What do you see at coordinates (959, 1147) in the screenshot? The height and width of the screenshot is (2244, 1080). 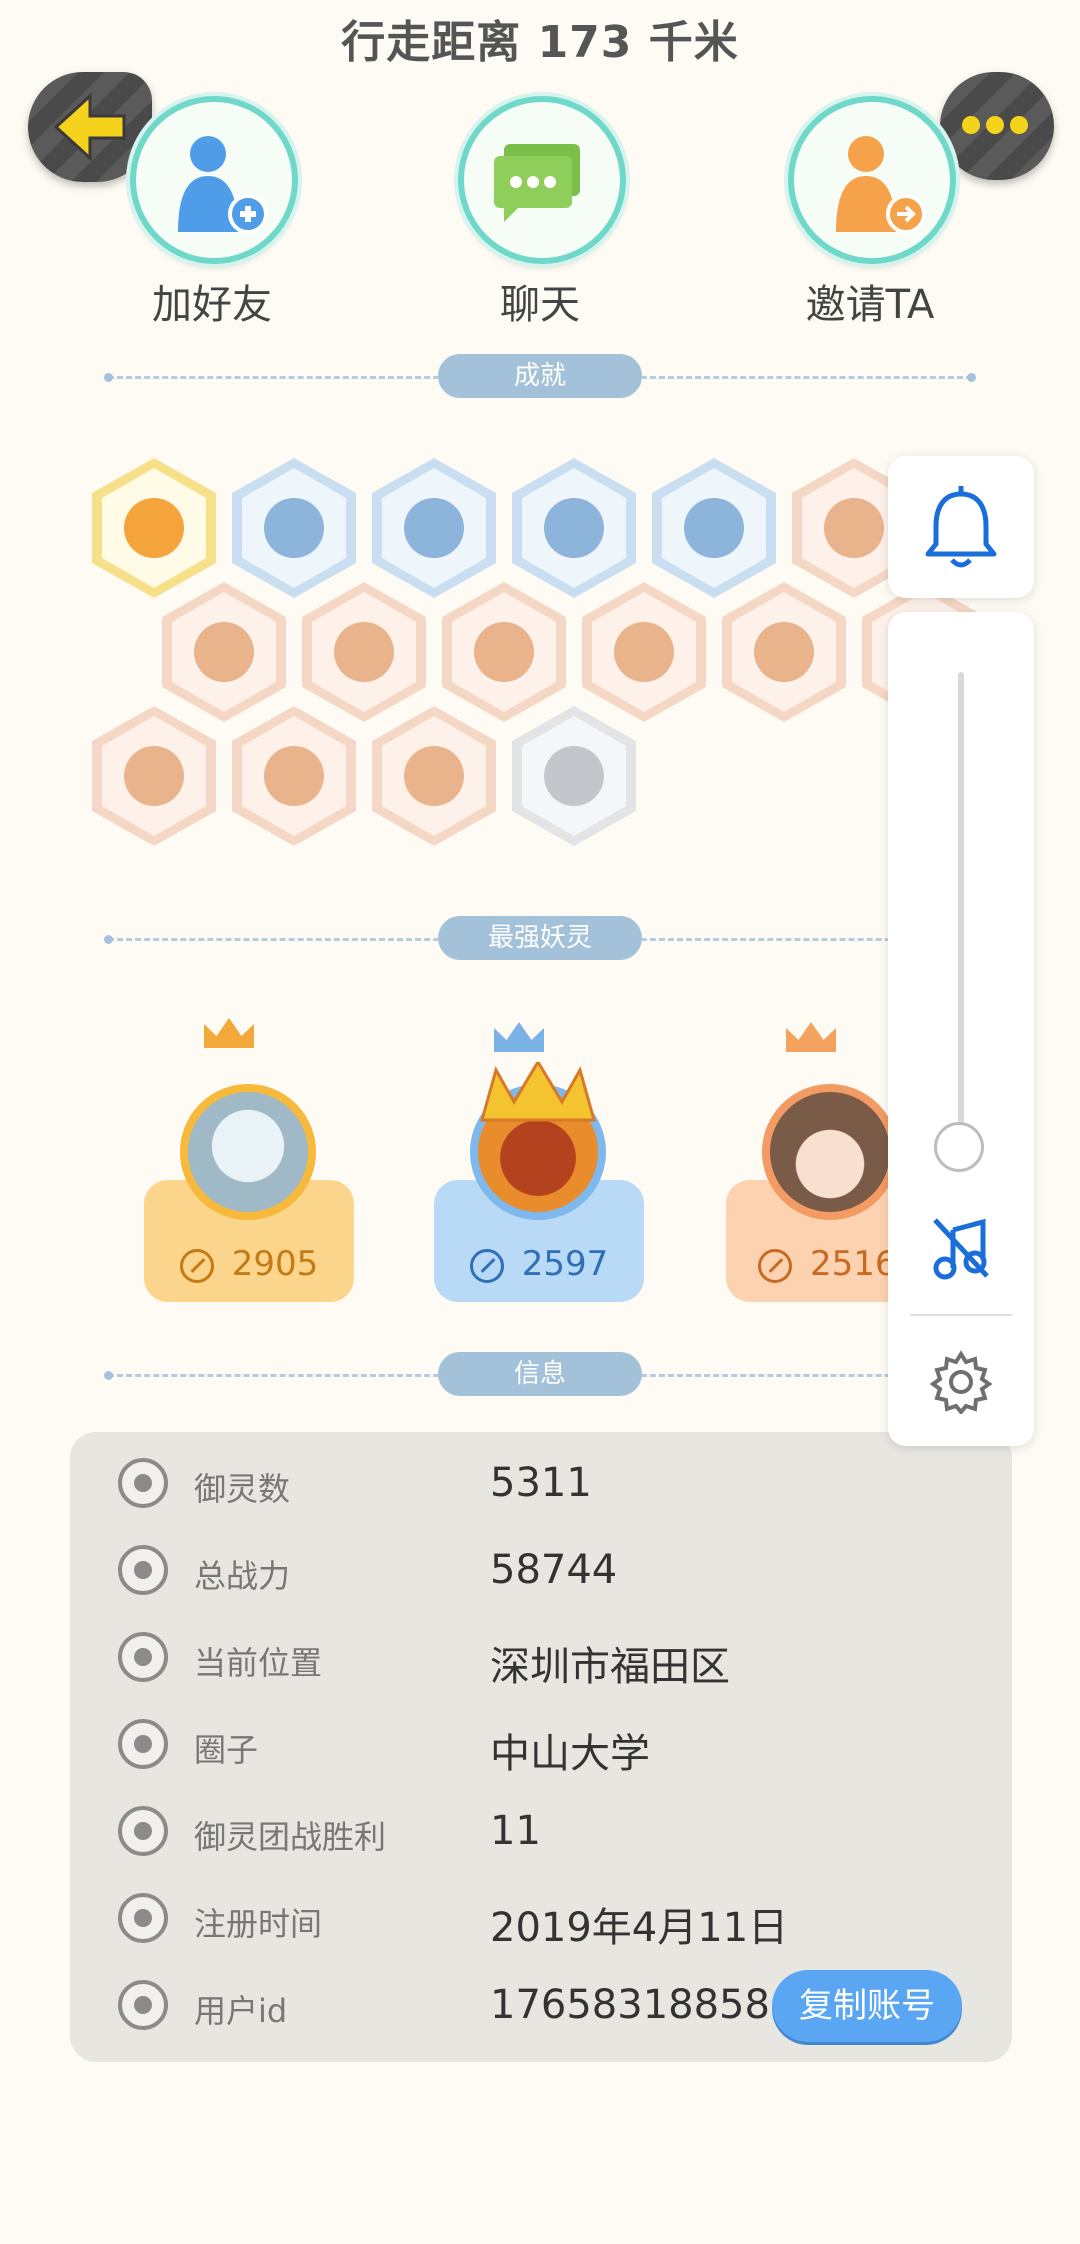 I see `volume-slider-handle` at bounding box center [959, 1147].